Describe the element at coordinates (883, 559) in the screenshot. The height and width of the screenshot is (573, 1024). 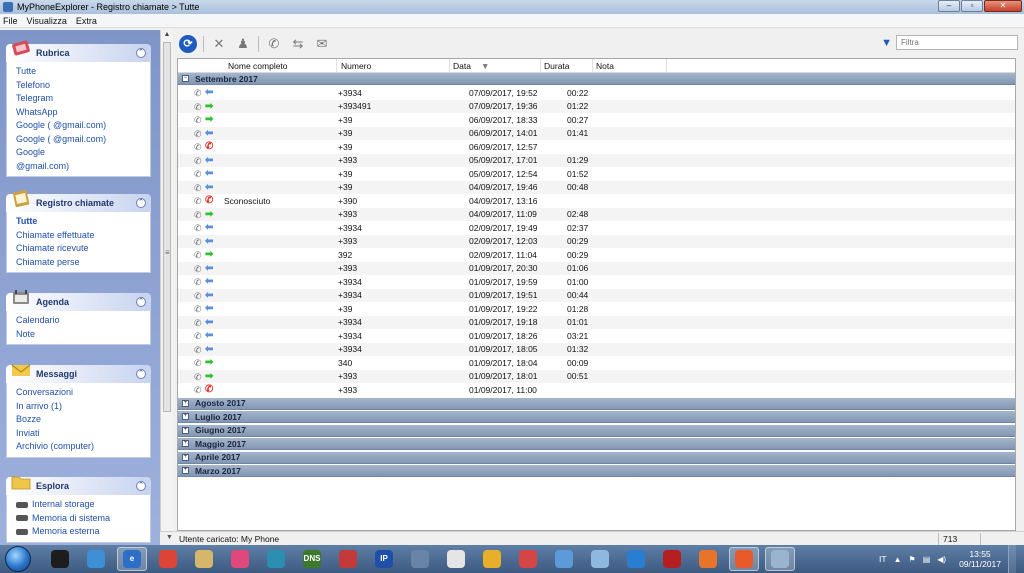
I see `language-indicator: IT` at that location.